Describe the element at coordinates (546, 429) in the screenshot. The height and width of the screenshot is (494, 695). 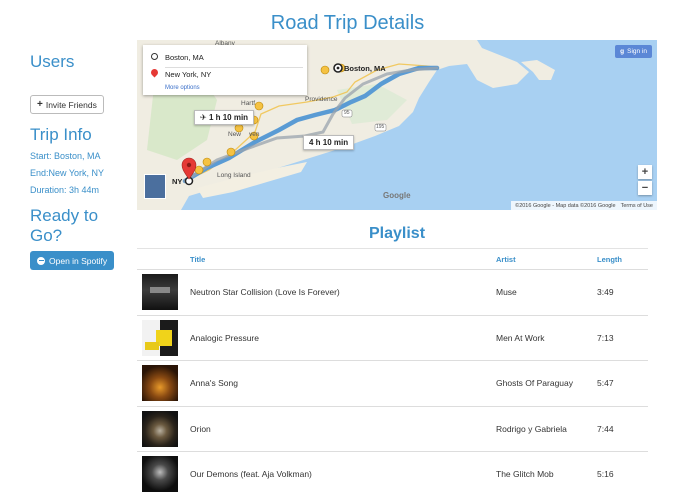
I see `track-artist: Rodrigo y Gabriela` at that location.